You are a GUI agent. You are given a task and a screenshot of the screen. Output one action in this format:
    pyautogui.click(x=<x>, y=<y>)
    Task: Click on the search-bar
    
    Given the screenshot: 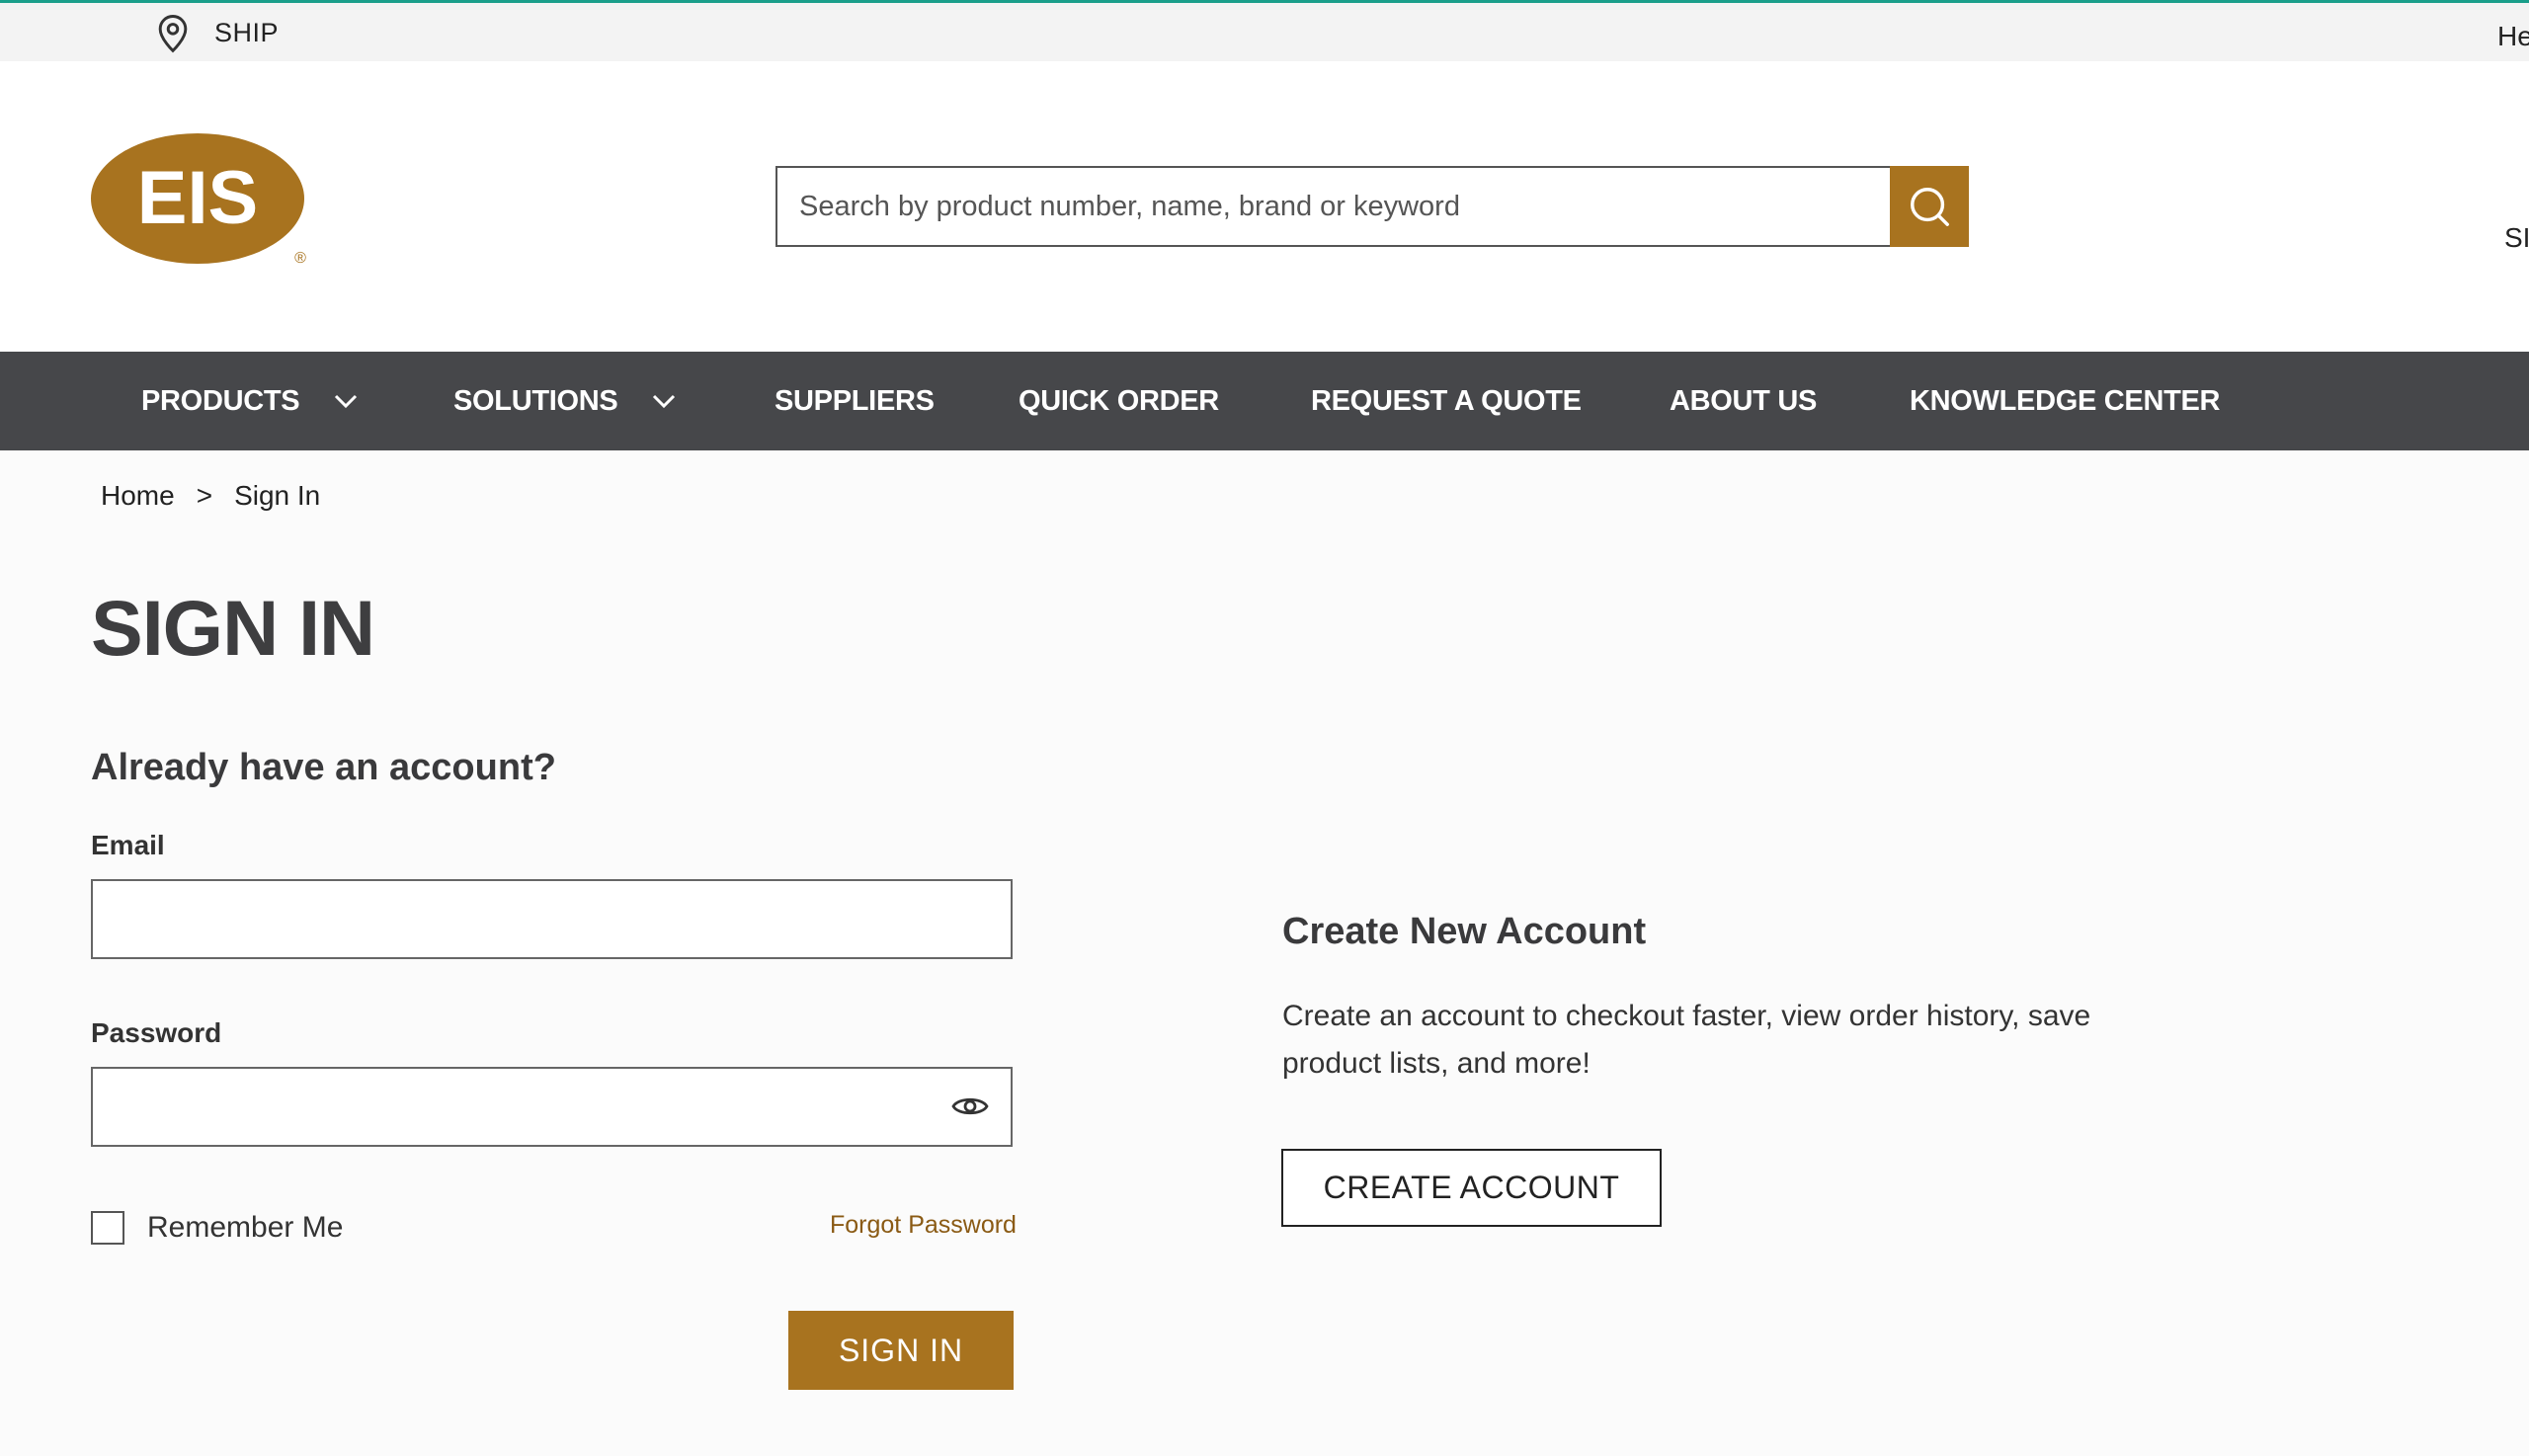 What is the action you would take?
    pyautogui.click(x=1372, y=206)
    